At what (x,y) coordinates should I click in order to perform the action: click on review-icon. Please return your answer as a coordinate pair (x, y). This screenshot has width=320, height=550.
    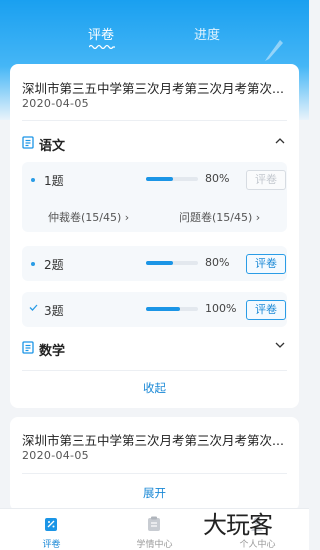
    Looking at the image, I should click on (51, 524).